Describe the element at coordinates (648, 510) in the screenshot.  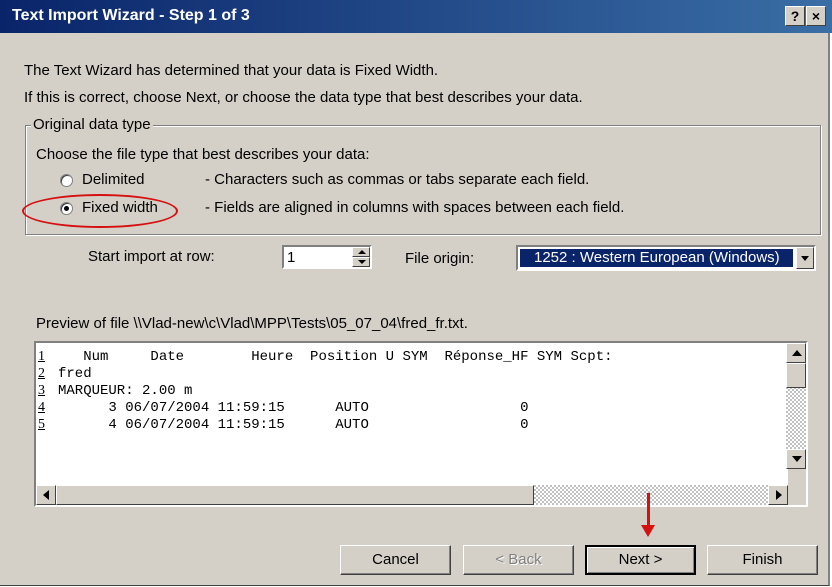
I see `red-arrow-annotation` at that location.